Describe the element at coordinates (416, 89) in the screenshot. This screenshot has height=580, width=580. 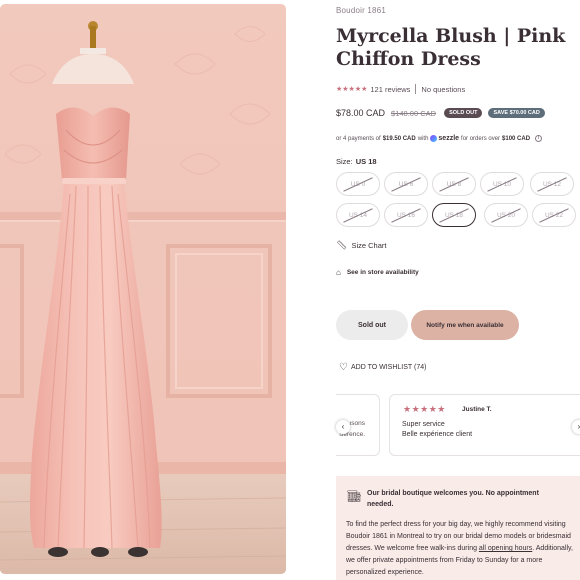
I see `divider` at that location.